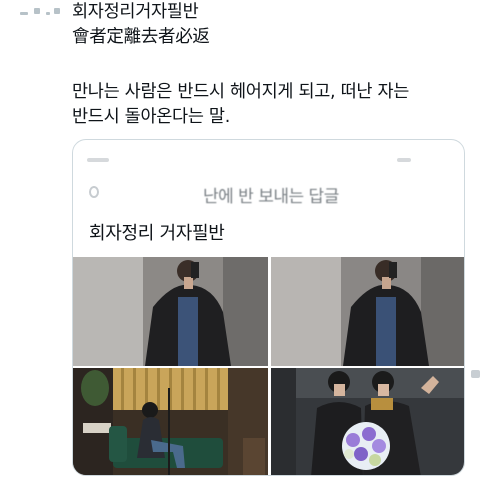 The height and width of the screenshot is (485, 480). I want to click on card-title: 회자정리 거자필반, so click(157, 233).